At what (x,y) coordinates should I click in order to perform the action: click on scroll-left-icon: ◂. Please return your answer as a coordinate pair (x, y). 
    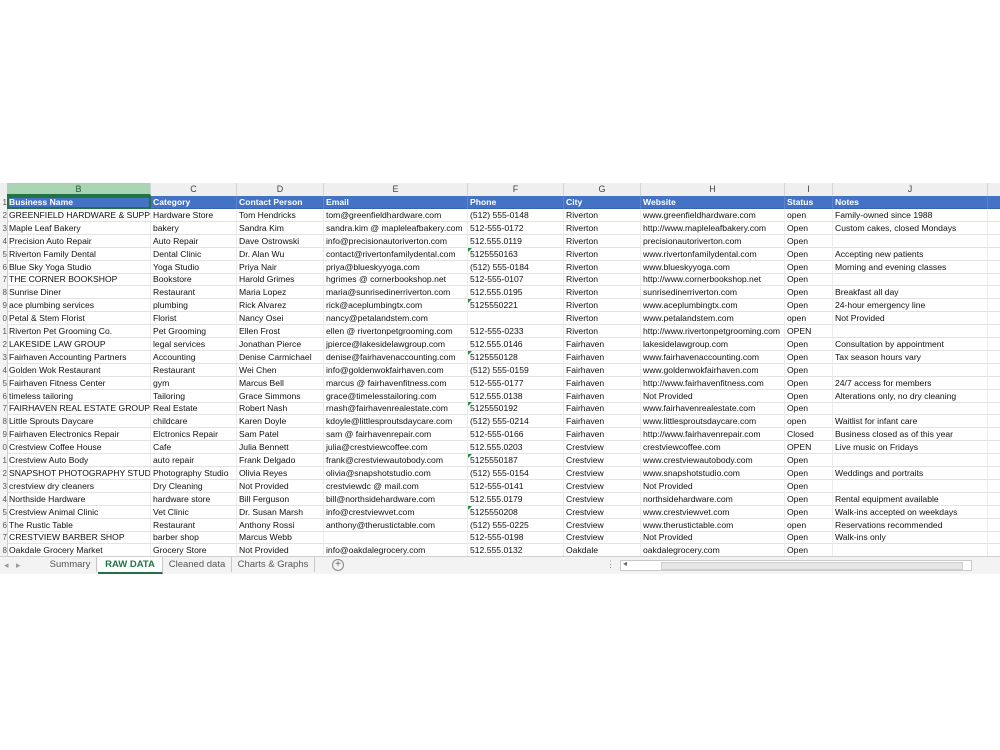
    Looking at the image, I should click on (625, 563).